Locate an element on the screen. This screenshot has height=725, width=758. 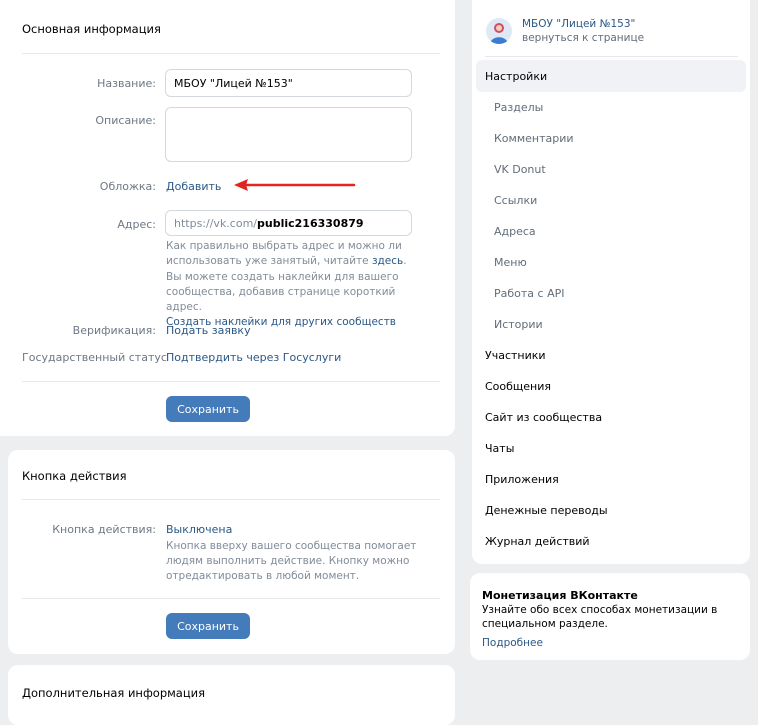
gov-status-label: Государственный статус is located at coordinates (94, 357).